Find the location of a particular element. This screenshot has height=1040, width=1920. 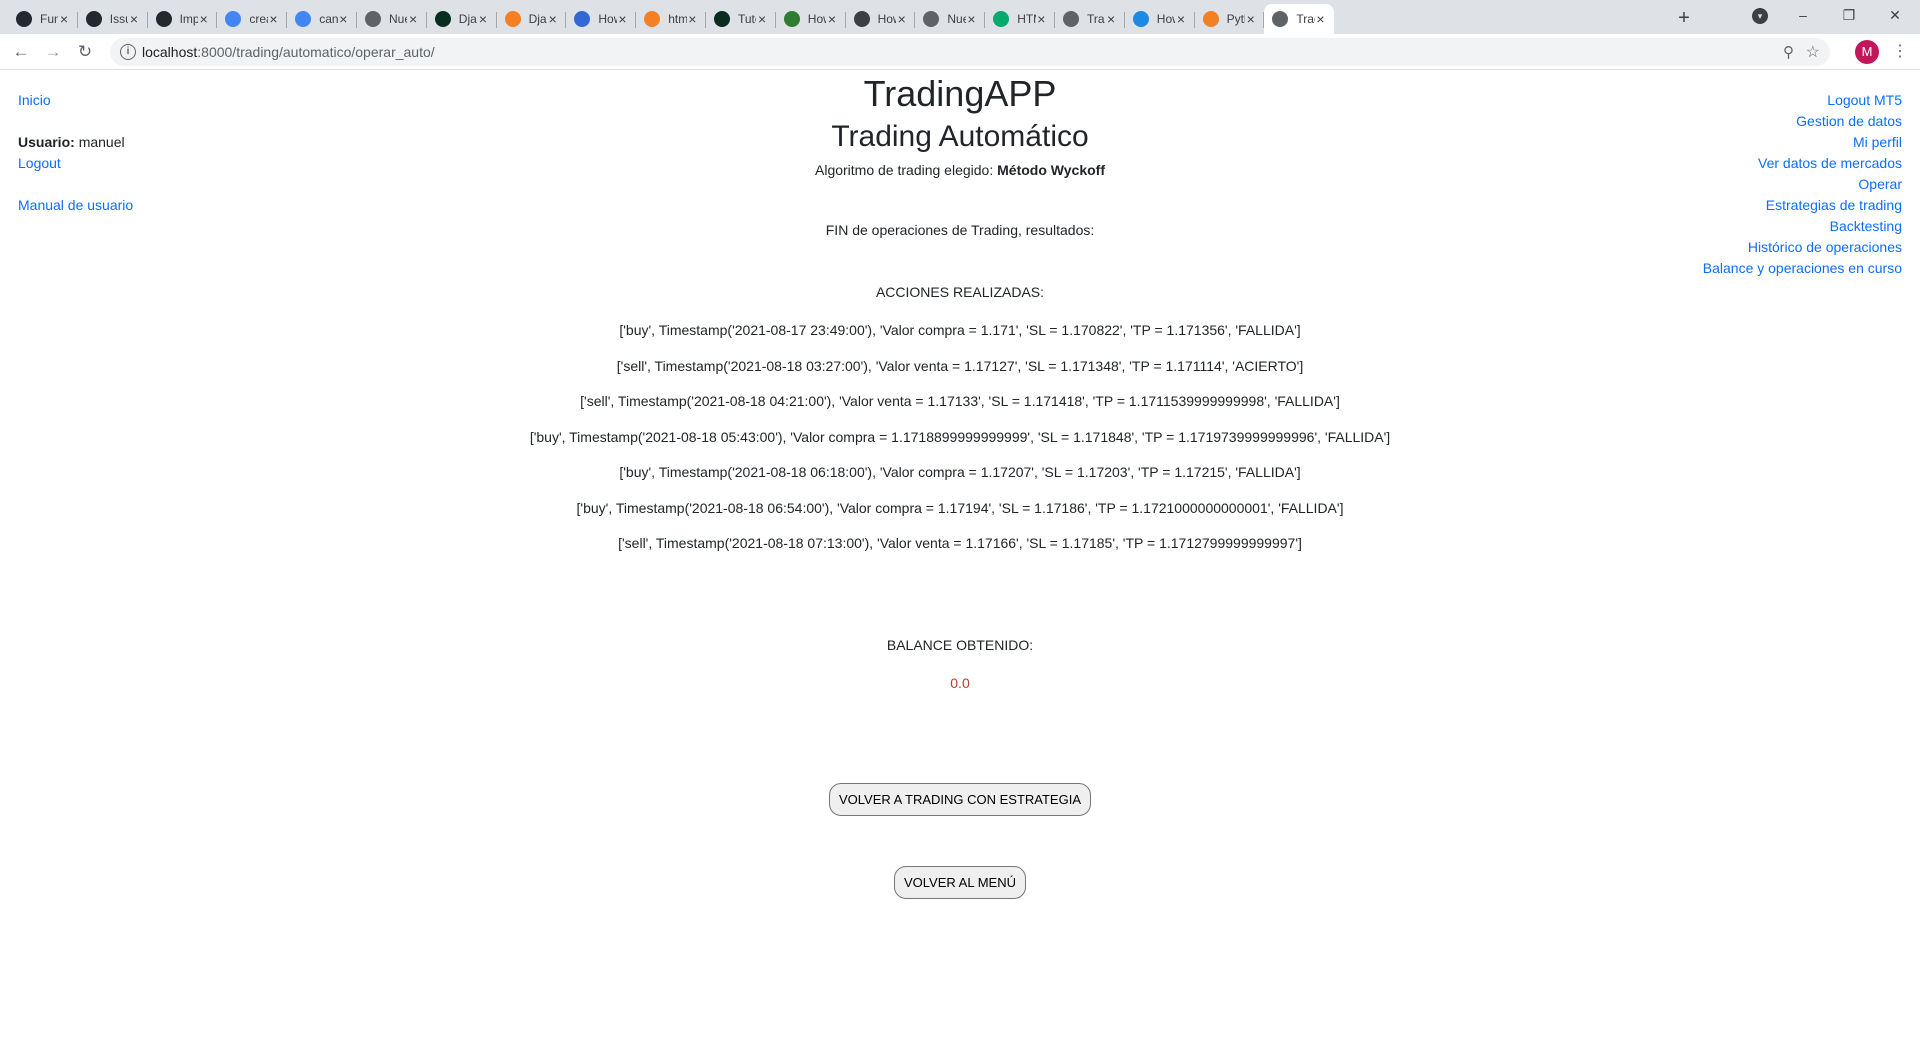

wikihow-icon is located at coordinates (791, 19).